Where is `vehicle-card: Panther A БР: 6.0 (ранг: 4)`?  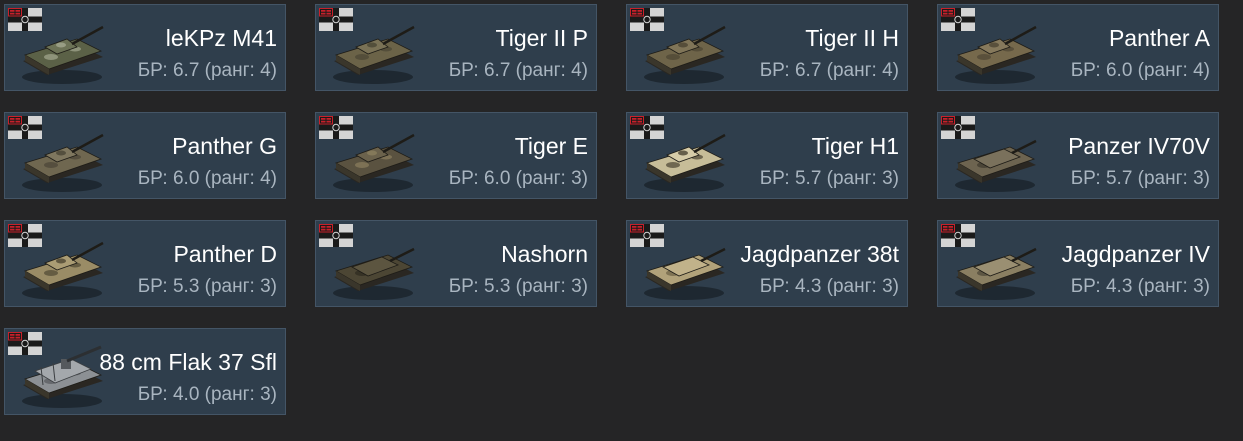
vehicle-card: Panther A БР: 6.0 (ранг: 4) is located at coordinates (1078, 47).